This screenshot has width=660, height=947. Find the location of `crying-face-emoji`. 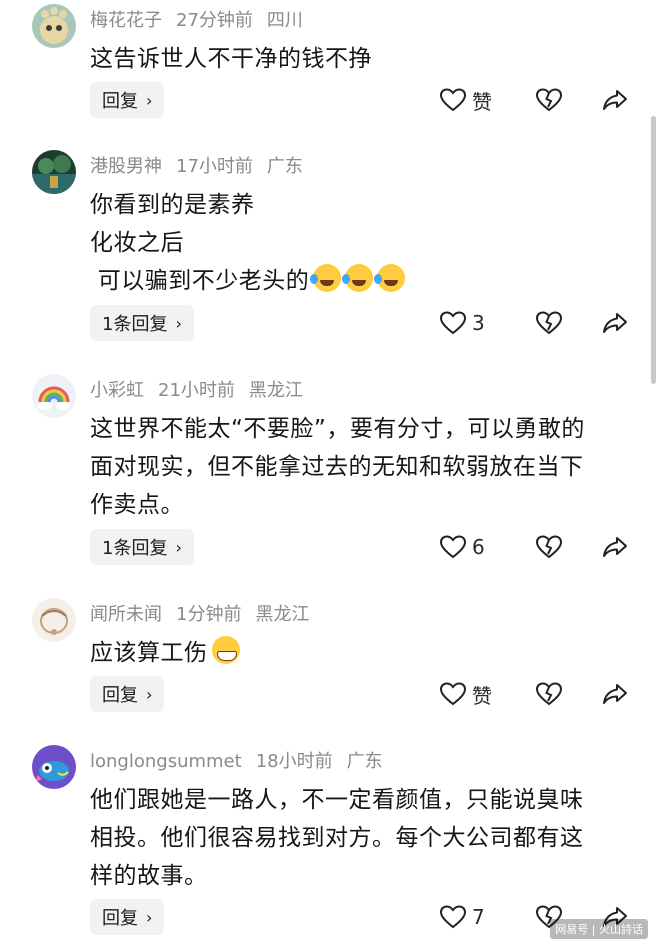

crying-face-emoji is located at coordinates (326, 278).